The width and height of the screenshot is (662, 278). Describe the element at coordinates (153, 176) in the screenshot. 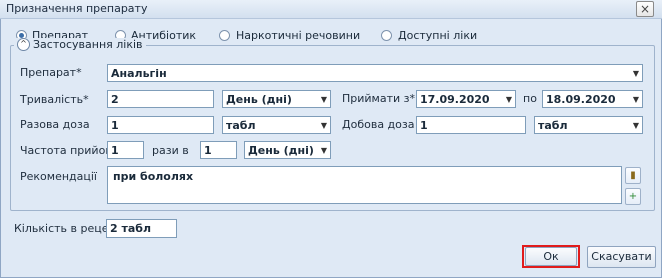

I see `recommendations-text: при бололях` at that location.